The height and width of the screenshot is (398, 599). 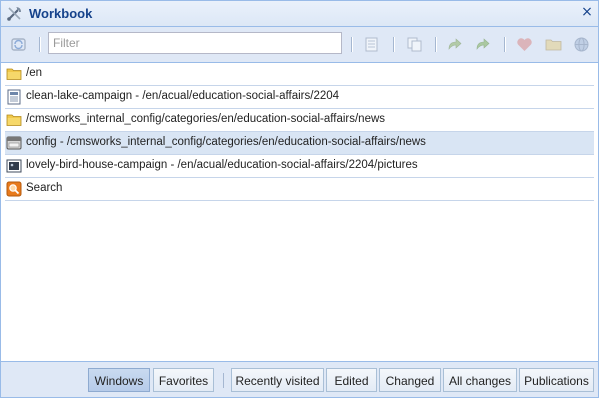 I want to click on tab-changed: Changed, so click(x=410, y=380).